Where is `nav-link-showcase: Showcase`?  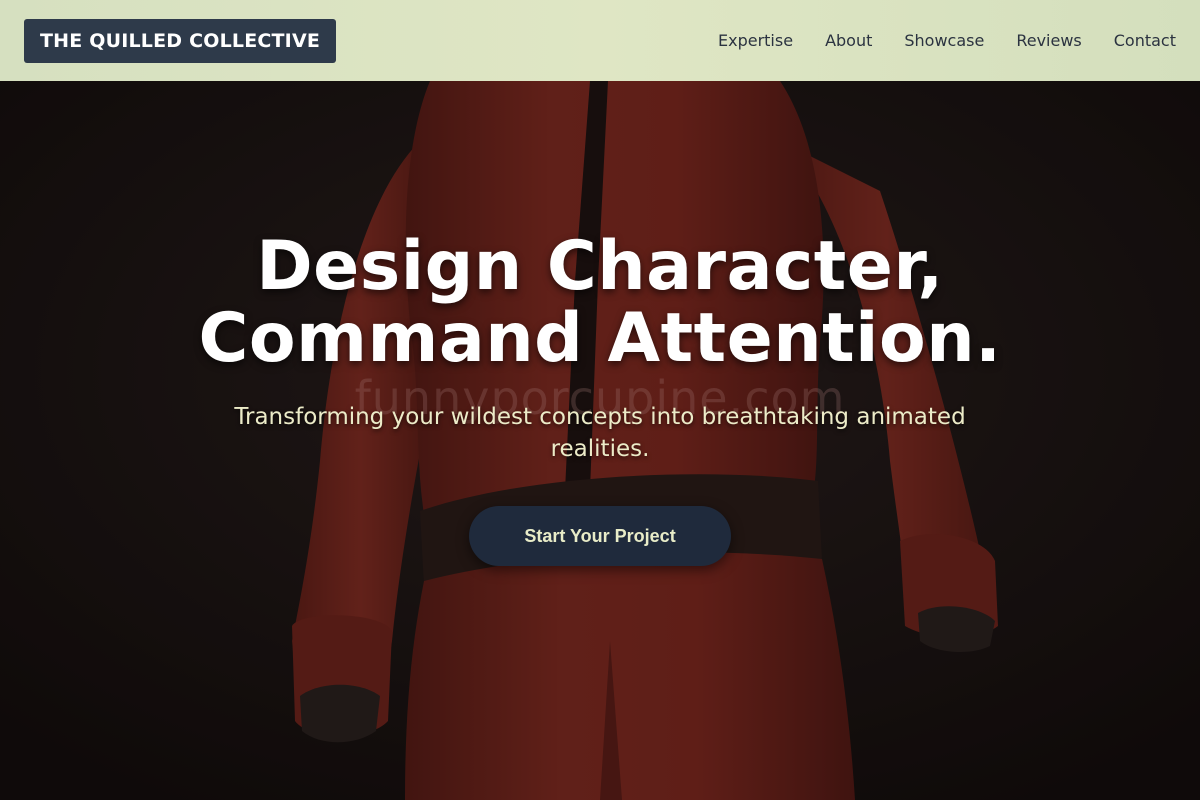
nav-link-showcase: Showcase is located at coordinates (944, 40).